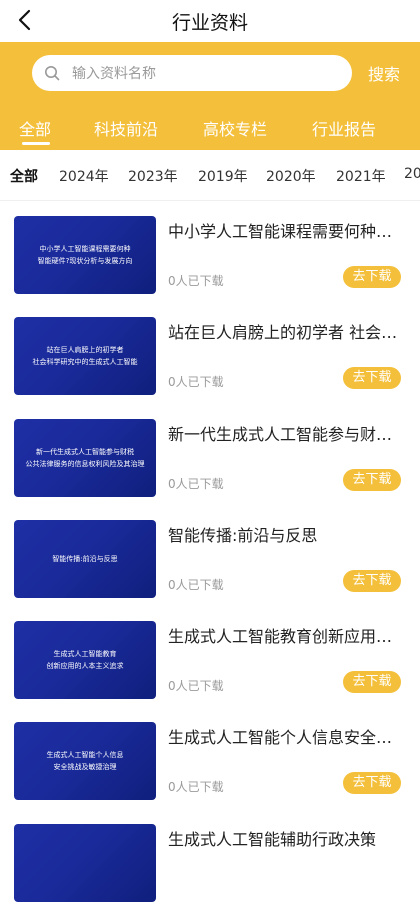  What do you see at coordinates (284, 434) in the screenshot?
I see `item-title: 新一代生成式人工智能参与财税公共法律服务的信息权利风险及其治理` at bounding box center [284, 434].